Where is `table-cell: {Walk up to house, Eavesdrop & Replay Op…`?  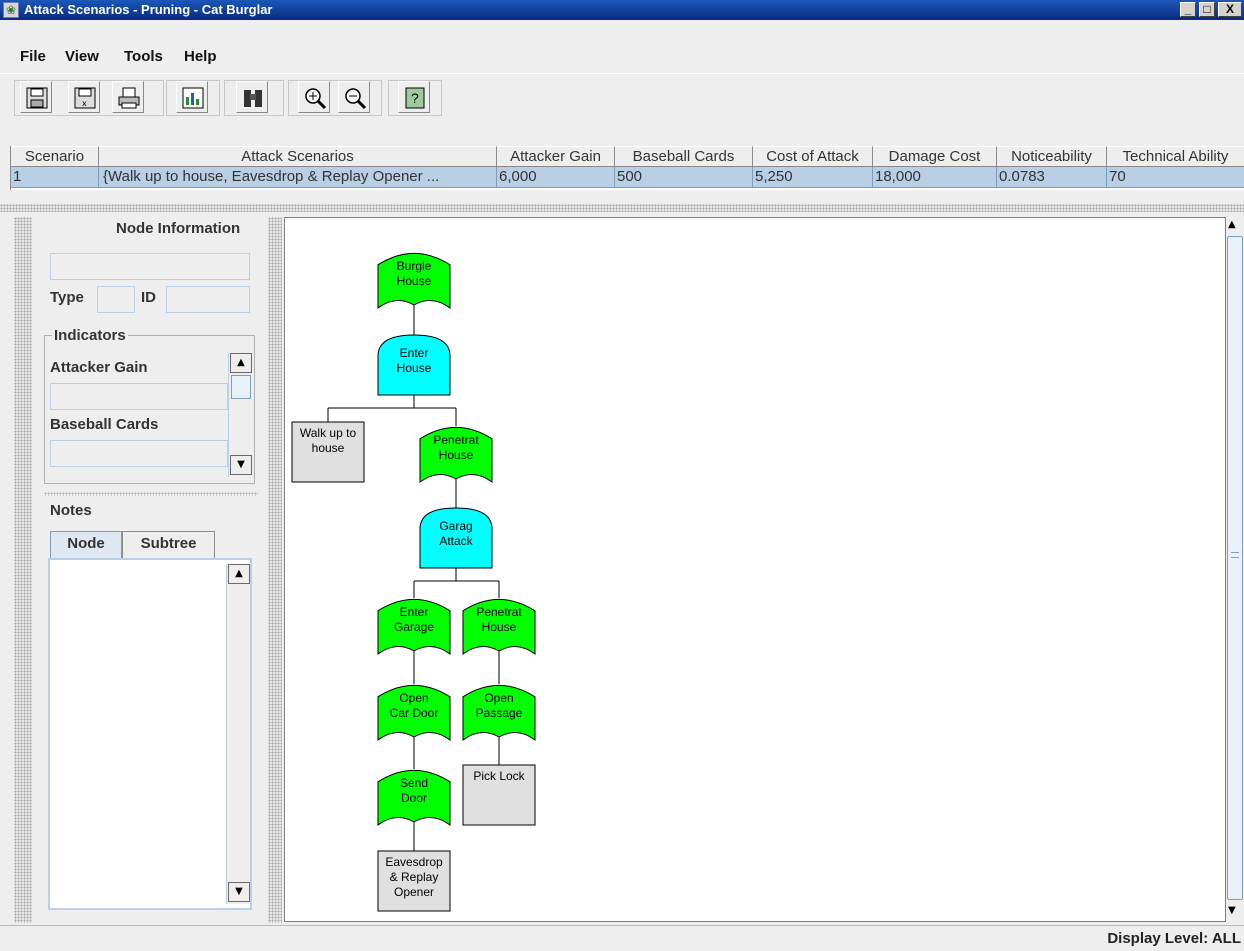
table-cell: {Walk up to house, Eavesdrop & Replay Op… is located at coordinates (298, 177).